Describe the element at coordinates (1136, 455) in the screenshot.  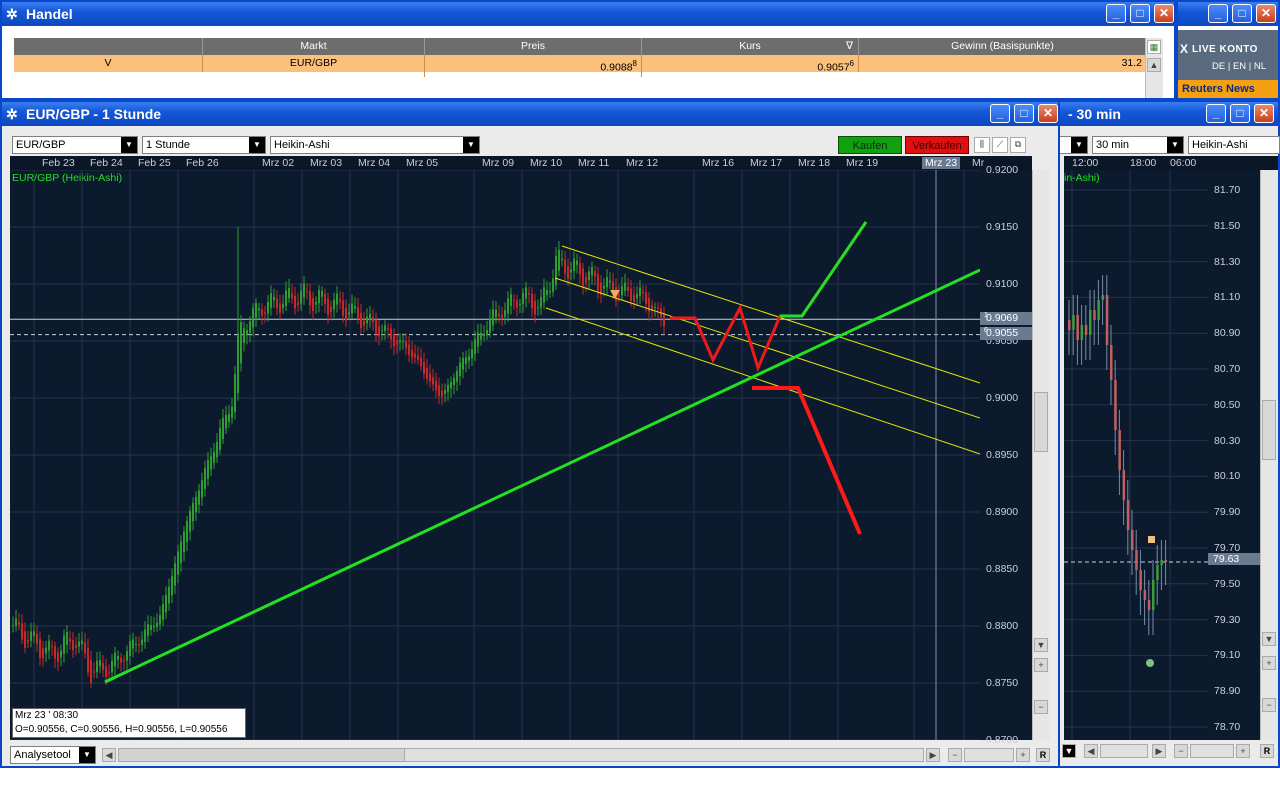
I see `side-chart-area: in-Ashi)` at that location.